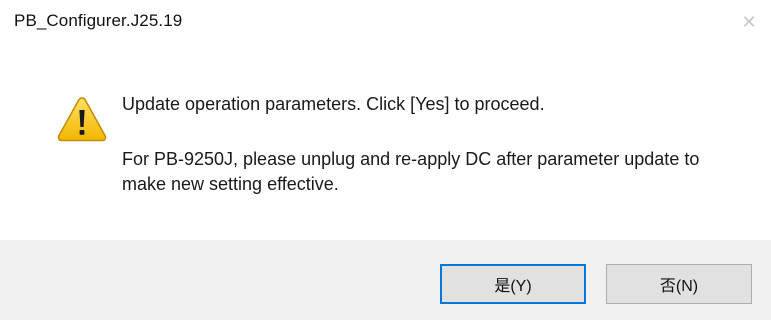 The height and width of the screenshot is (320, 771). What do you see at coordinates (82, 119) in the screenshot?
I see `warning-icon` at bounding box center [82, 119].